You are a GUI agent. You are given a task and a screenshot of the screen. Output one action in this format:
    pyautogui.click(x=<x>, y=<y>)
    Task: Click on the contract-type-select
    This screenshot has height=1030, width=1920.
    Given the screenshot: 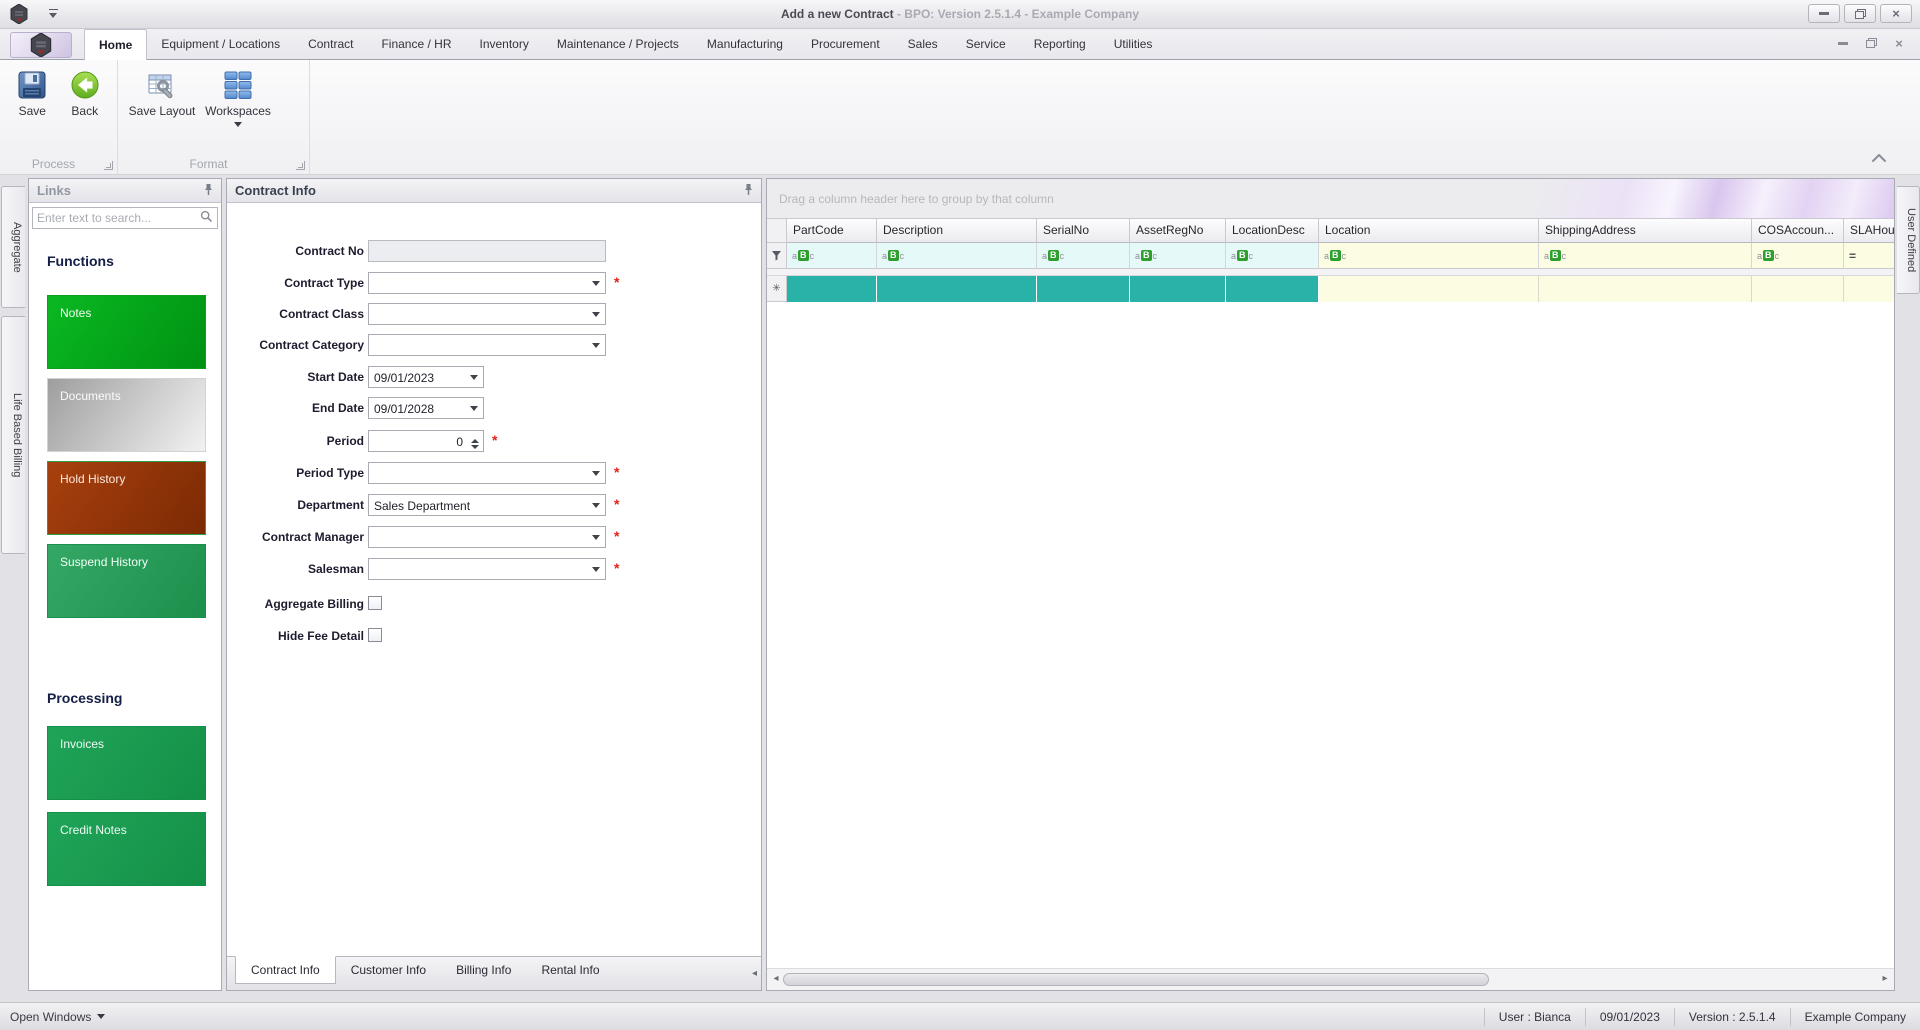 What is the action you would take?
    pyautogui.click(x=487, y=283)
    